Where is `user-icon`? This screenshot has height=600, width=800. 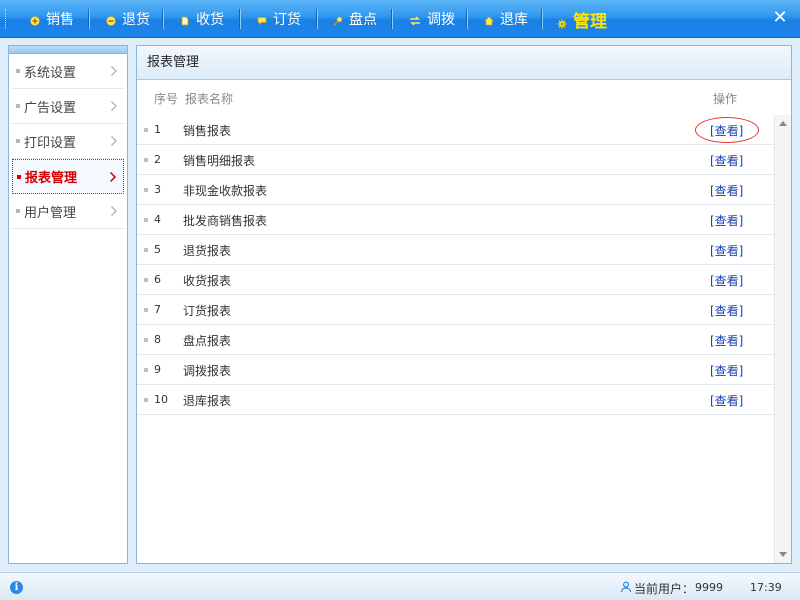 user-icon is located at coordinates (626, 587).